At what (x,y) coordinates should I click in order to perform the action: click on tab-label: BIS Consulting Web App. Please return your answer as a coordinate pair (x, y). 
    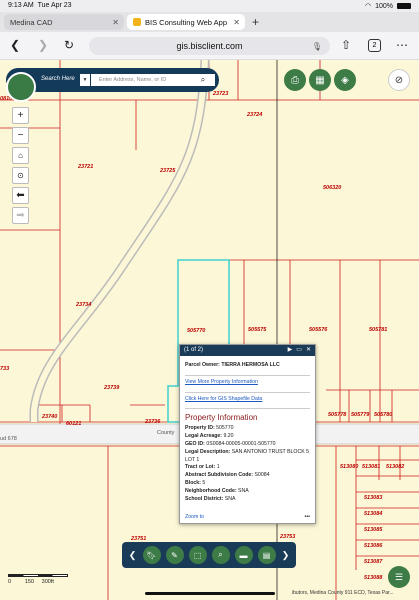
    Looking at the image, I should click on (186, 22).